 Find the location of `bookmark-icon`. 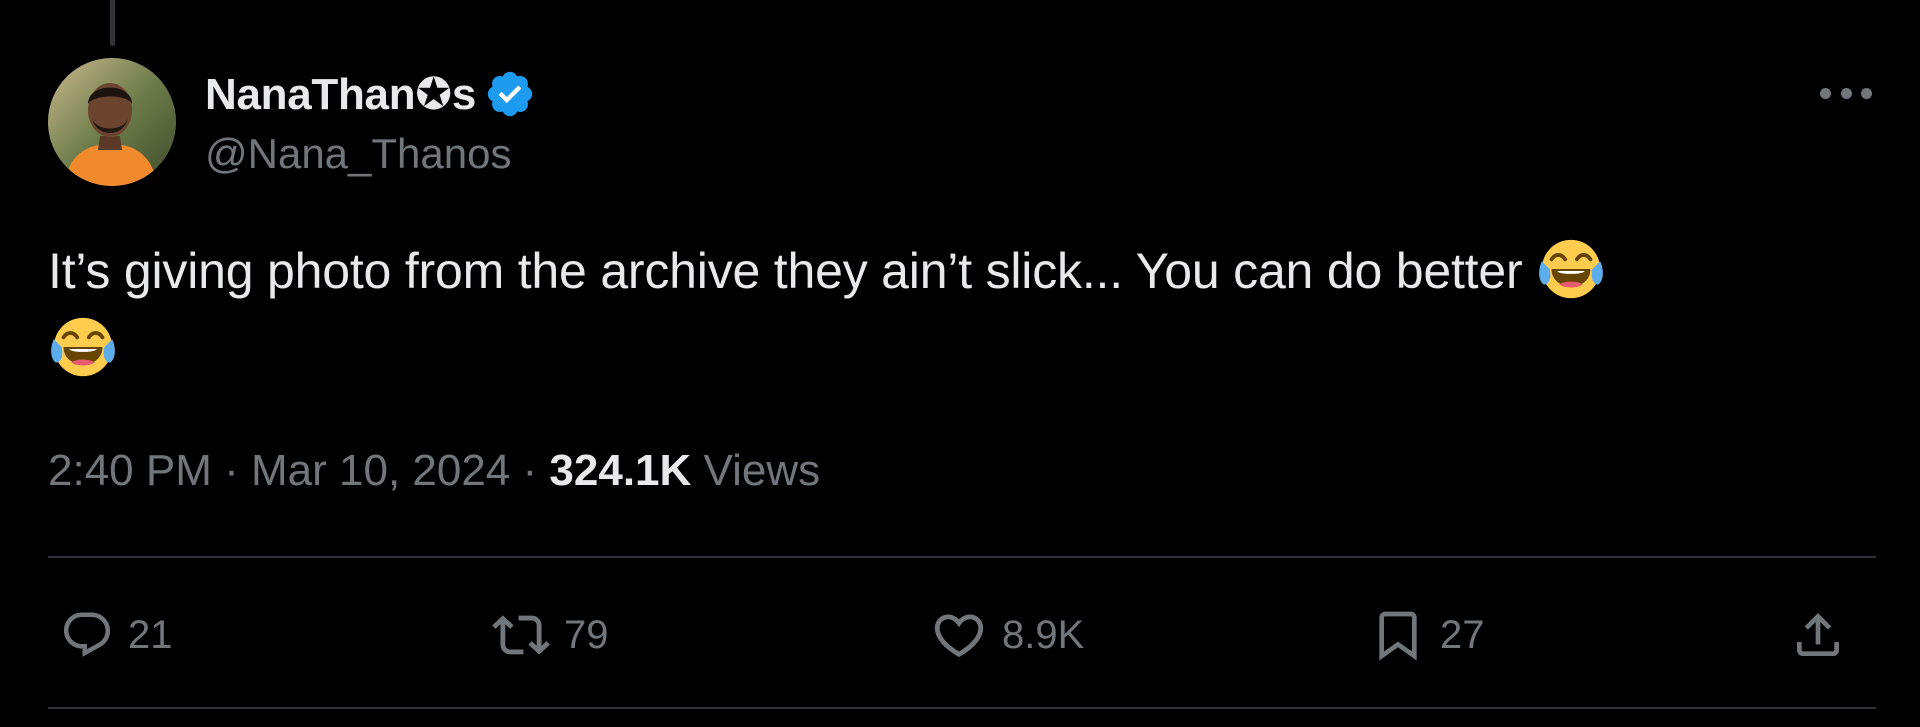

bookmark-icon is located at coordinates (1398, 635).